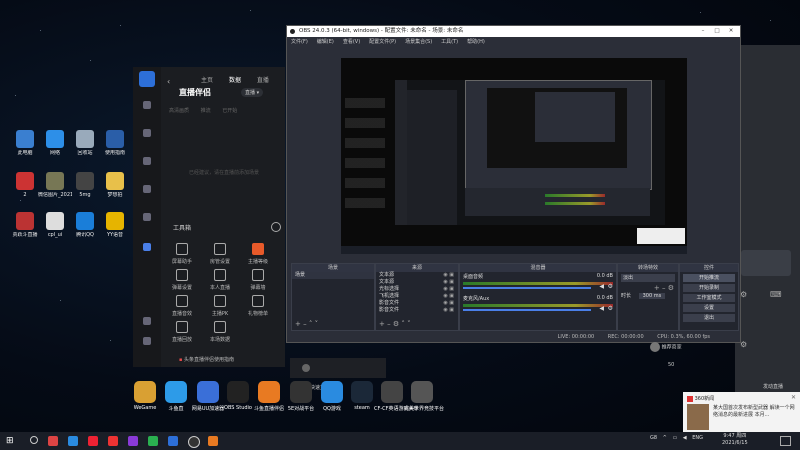 The height and width of the screenshot is (450, 800). Describe the element at coordinates (685, 438) in the screenshot. I see `volume-icon: ◀` at that location.